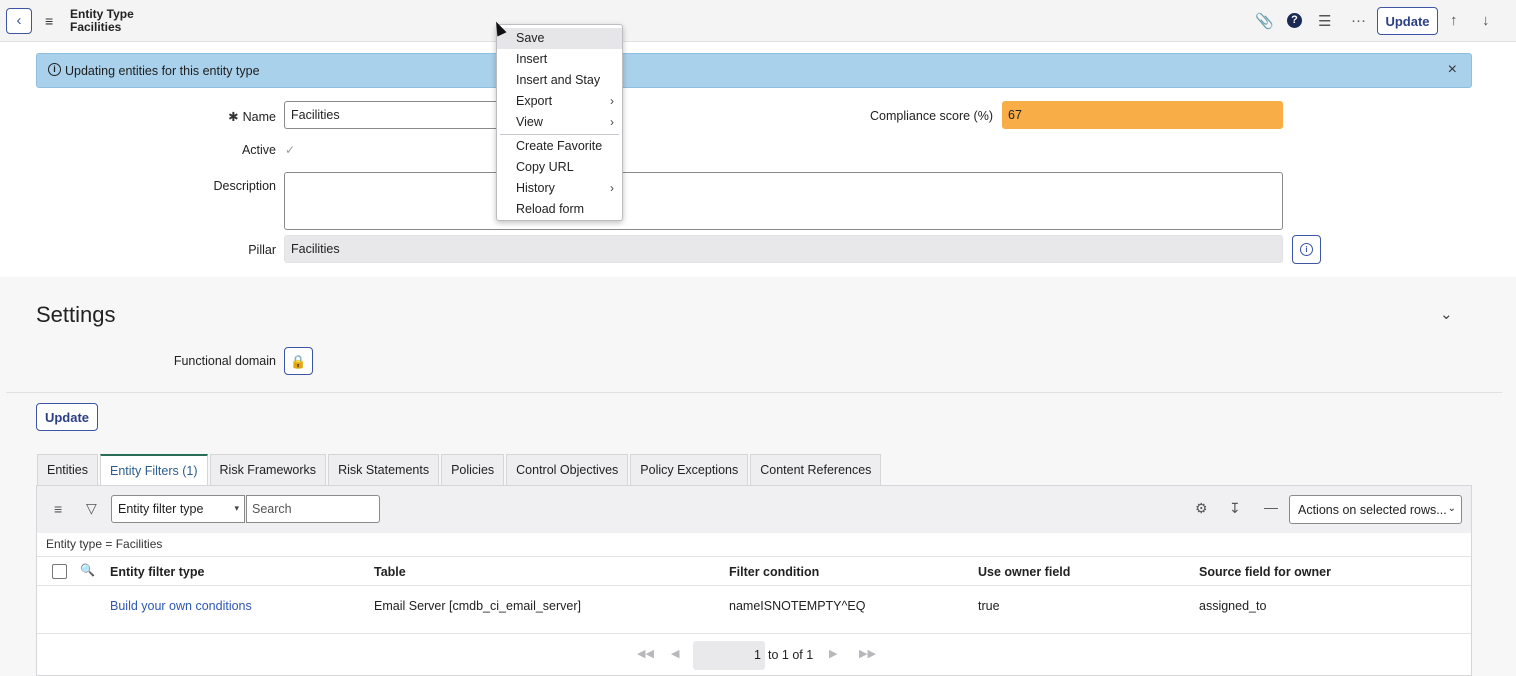 Image resolution: width=1516 pixels, height=676 pixels. Describe the element at coordinates (559, 101) in the screenshot. I see `menu-item-export: Export ›` at that location.